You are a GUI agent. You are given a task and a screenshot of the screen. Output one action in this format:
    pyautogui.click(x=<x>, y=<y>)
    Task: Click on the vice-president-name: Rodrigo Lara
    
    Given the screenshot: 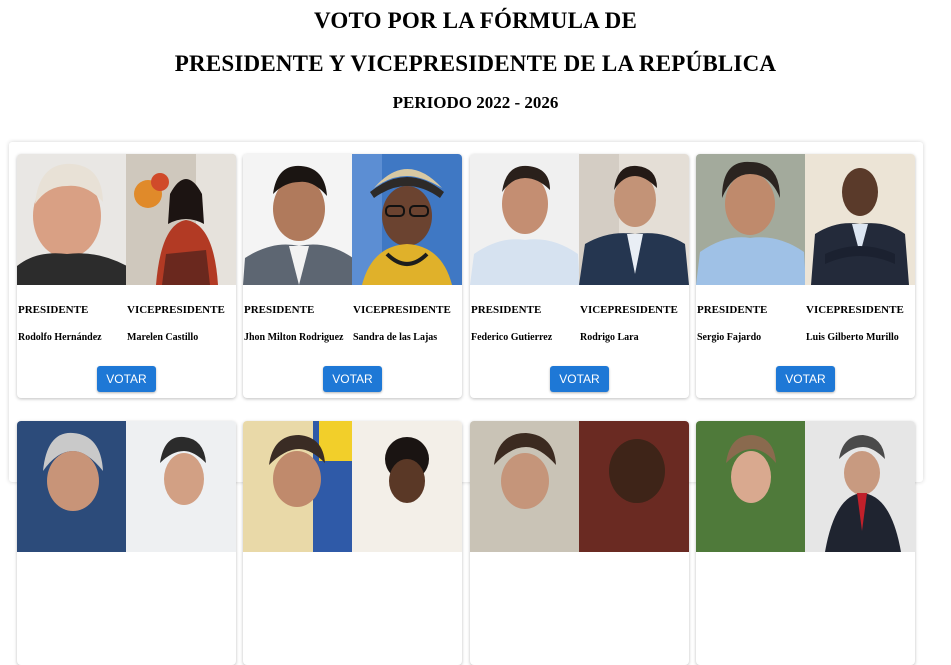 What is the action you would take?
    pyautogui.click(x=609, y=337)
    